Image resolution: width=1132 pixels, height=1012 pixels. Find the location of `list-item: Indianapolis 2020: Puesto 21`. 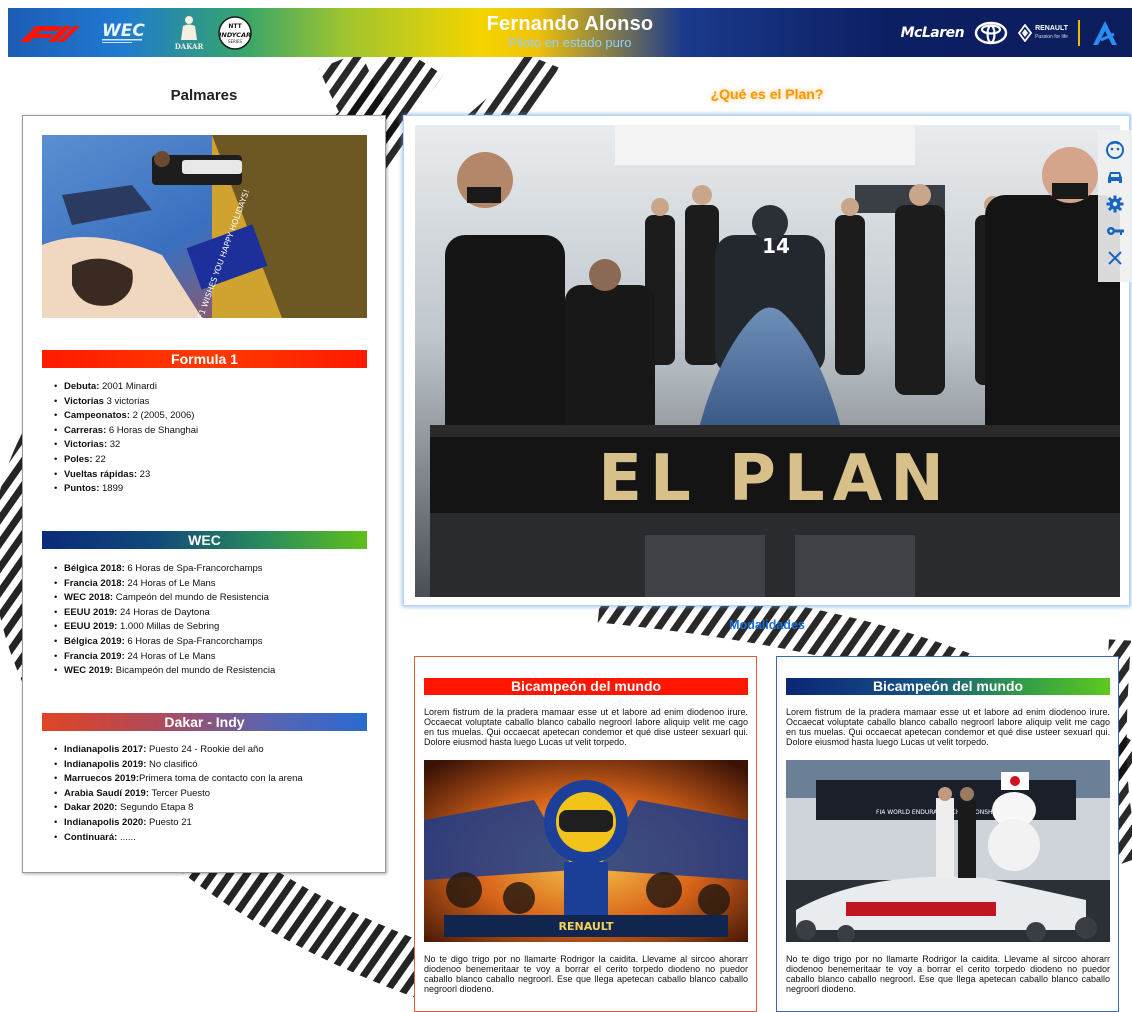

list-item: Indianapolis 2020: Puesto 21 is located at coordinates (214, 823).